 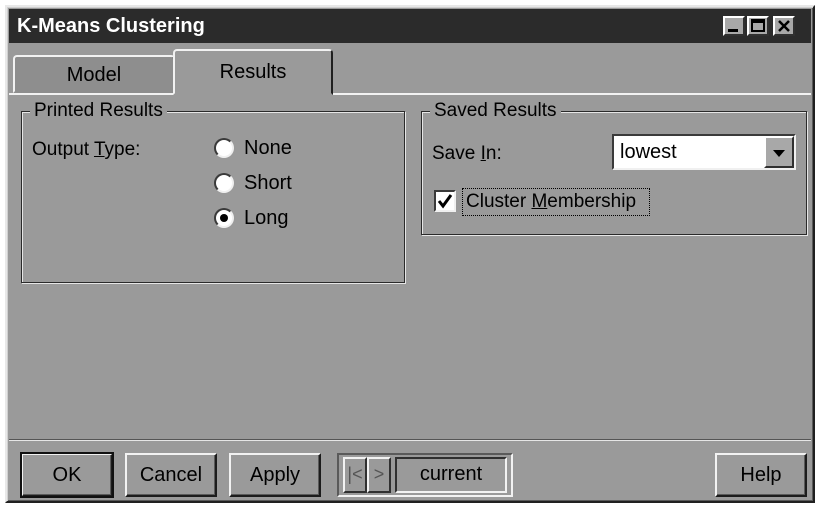 I want to click on first-record-icon: |<, so click(x=355, y=474).